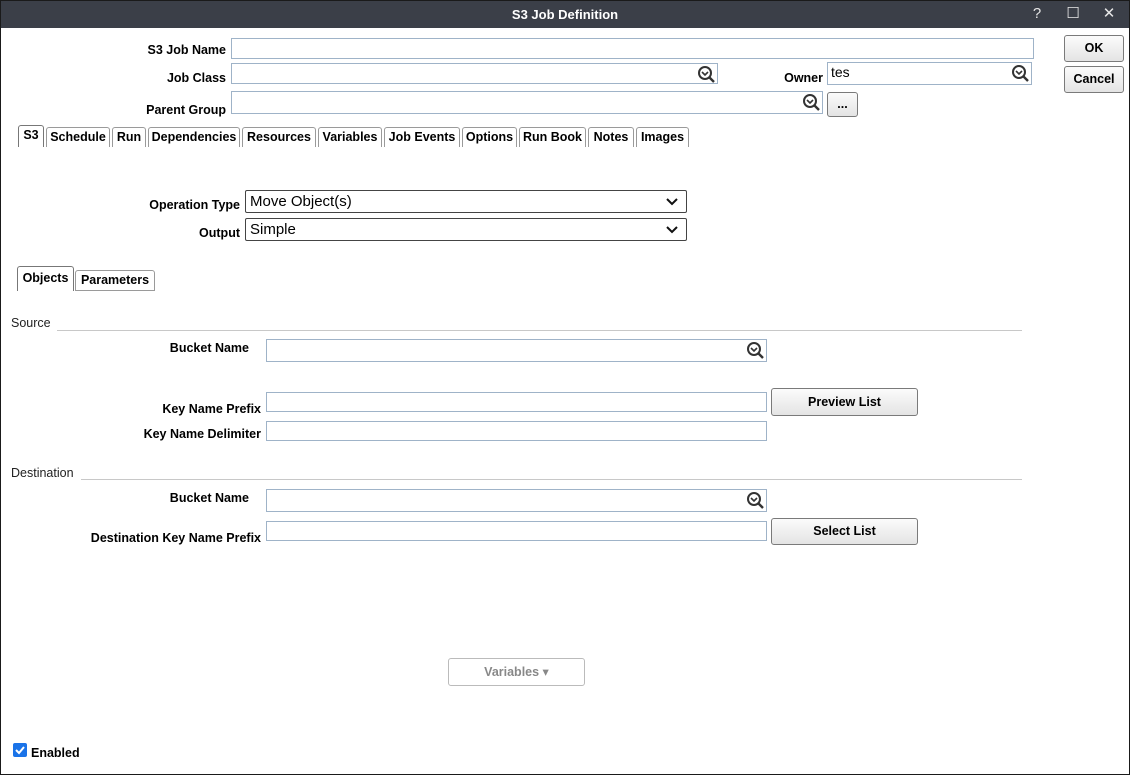 The width and height of the screenshot is (1130, 775). What do you see at coordinates (186, 110) in the screenshot?
I see `parent-group-label: Parent Group` at bounding box center [186, 110].